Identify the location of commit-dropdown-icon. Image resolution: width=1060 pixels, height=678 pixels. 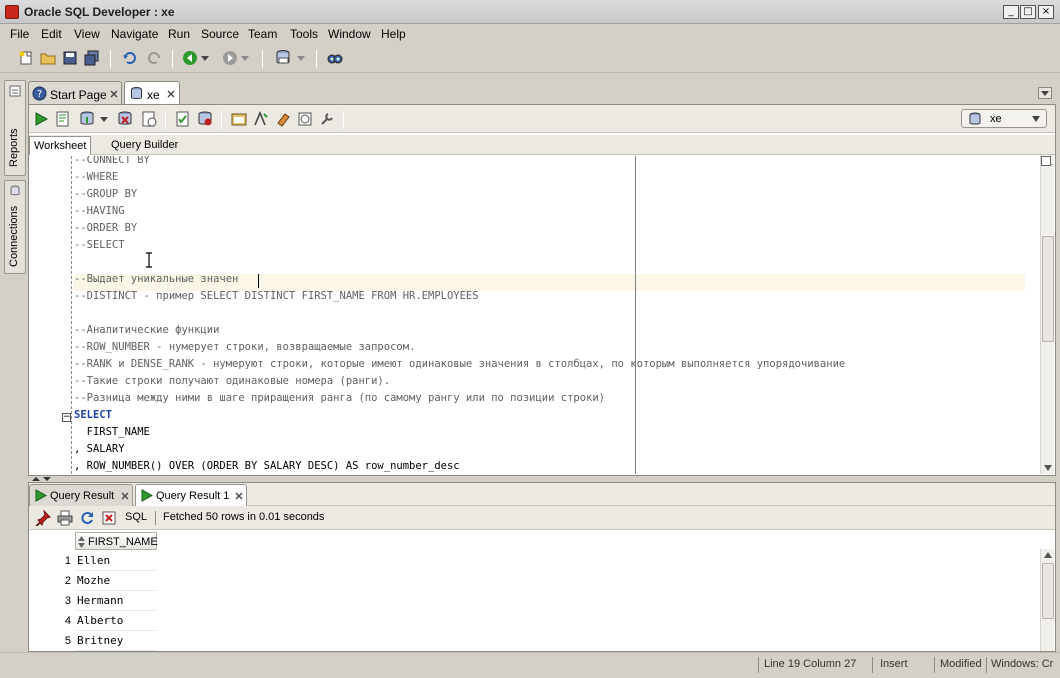
(104, 119).